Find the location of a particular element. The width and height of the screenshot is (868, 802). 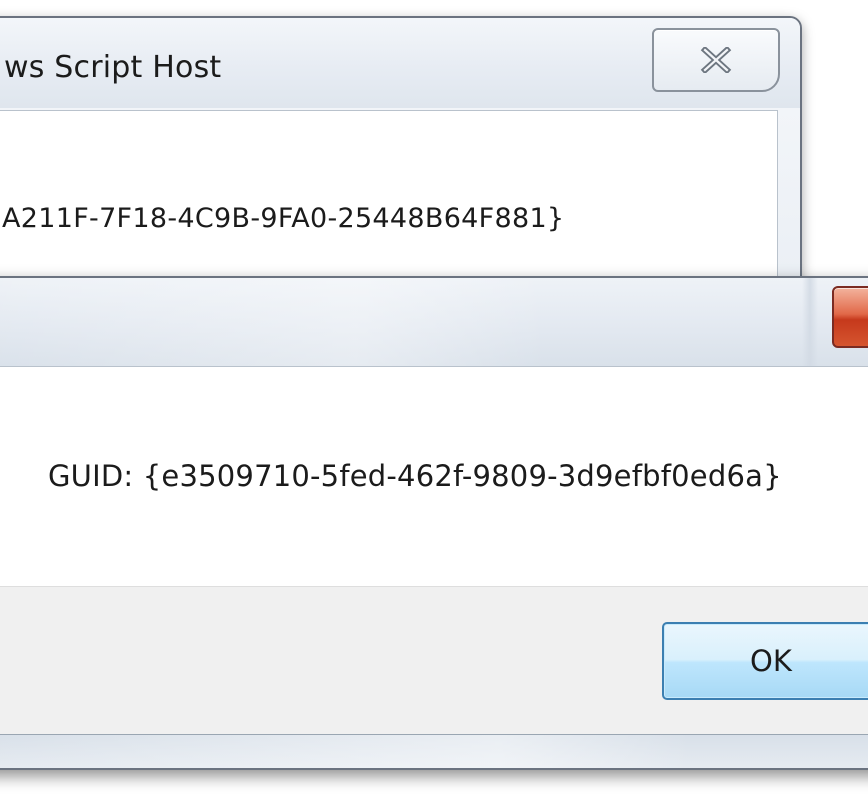

back-dialog-titlebar: ws Script Host is located at coordinates (400, 63).